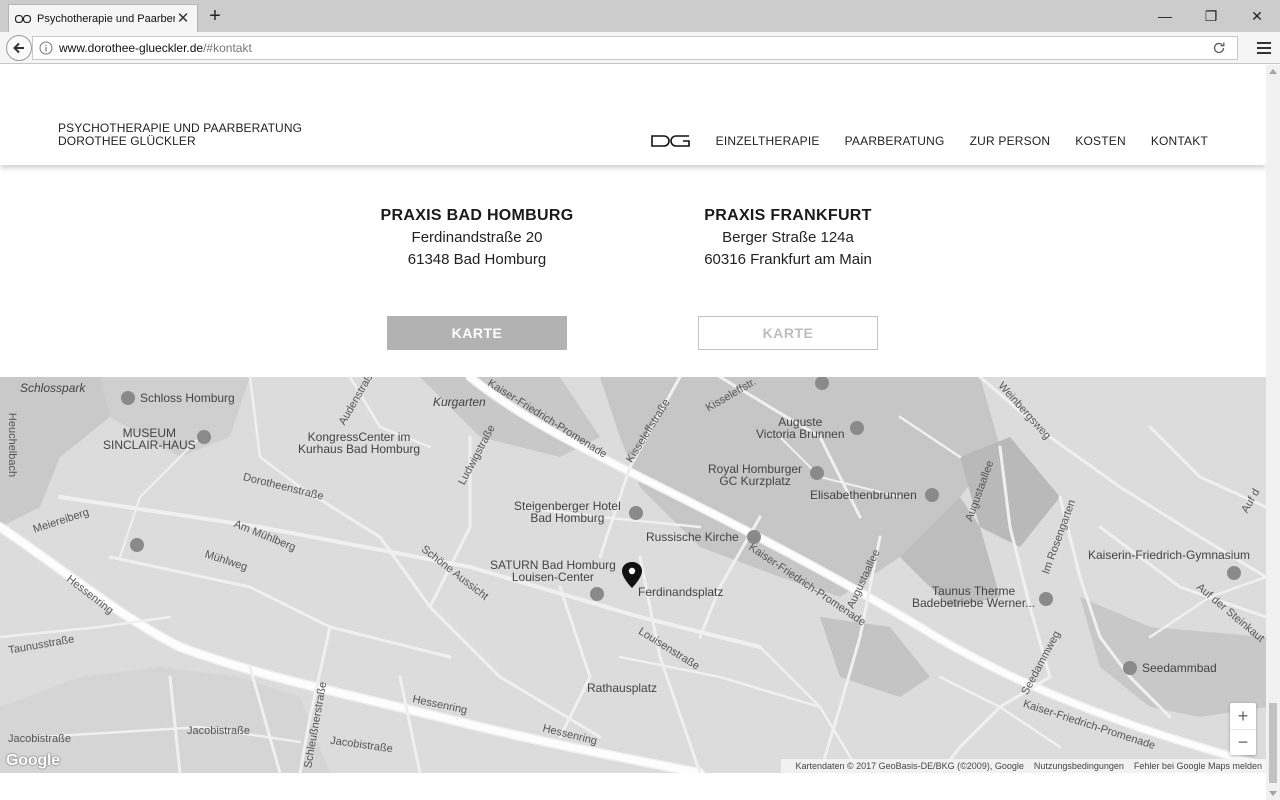 The image size is (1280, 800). What do you see at coordinates (149, 439) in the screenshot?
I see `map-label: MUSEUM SINCLAIR-HAUS` at bounding box center [149, 439].